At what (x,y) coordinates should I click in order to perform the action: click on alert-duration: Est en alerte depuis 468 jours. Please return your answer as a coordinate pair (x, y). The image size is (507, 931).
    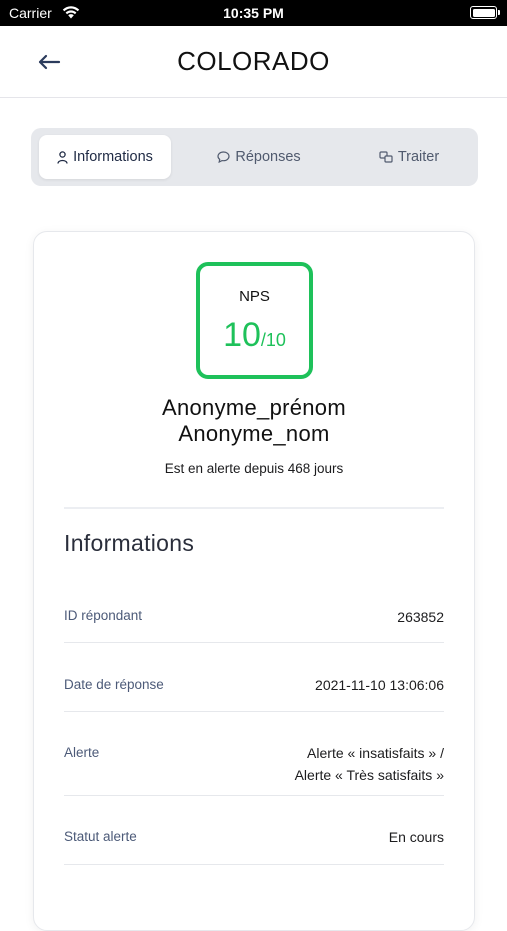
    Looking at the image, I should click on (254, 468).